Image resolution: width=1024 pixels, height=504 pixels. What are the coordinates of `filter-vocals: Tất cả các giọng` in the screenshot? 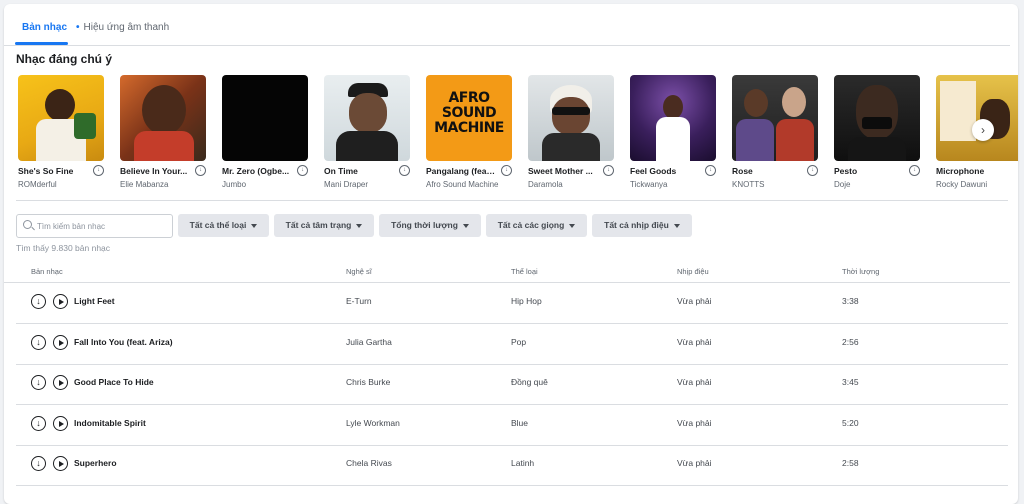 It's located at (536, 225).